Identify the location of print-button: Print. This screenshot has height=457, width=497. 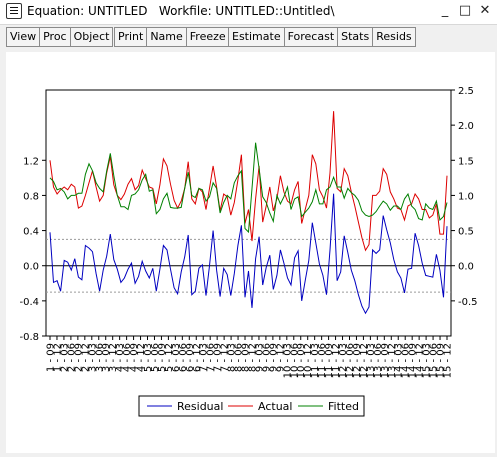
(131, 37).